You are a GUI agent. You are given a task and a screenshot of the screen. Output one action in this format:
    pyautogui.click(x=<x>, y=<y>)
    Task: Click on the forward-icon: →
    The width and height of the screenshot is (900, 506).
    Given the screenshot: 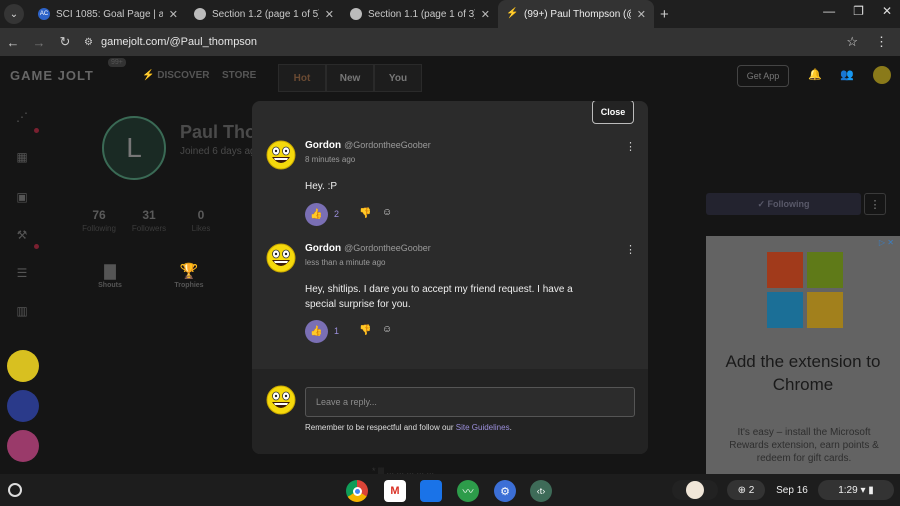 What is the action you would take?
    pyautogui.click(x=39, y=42)
    